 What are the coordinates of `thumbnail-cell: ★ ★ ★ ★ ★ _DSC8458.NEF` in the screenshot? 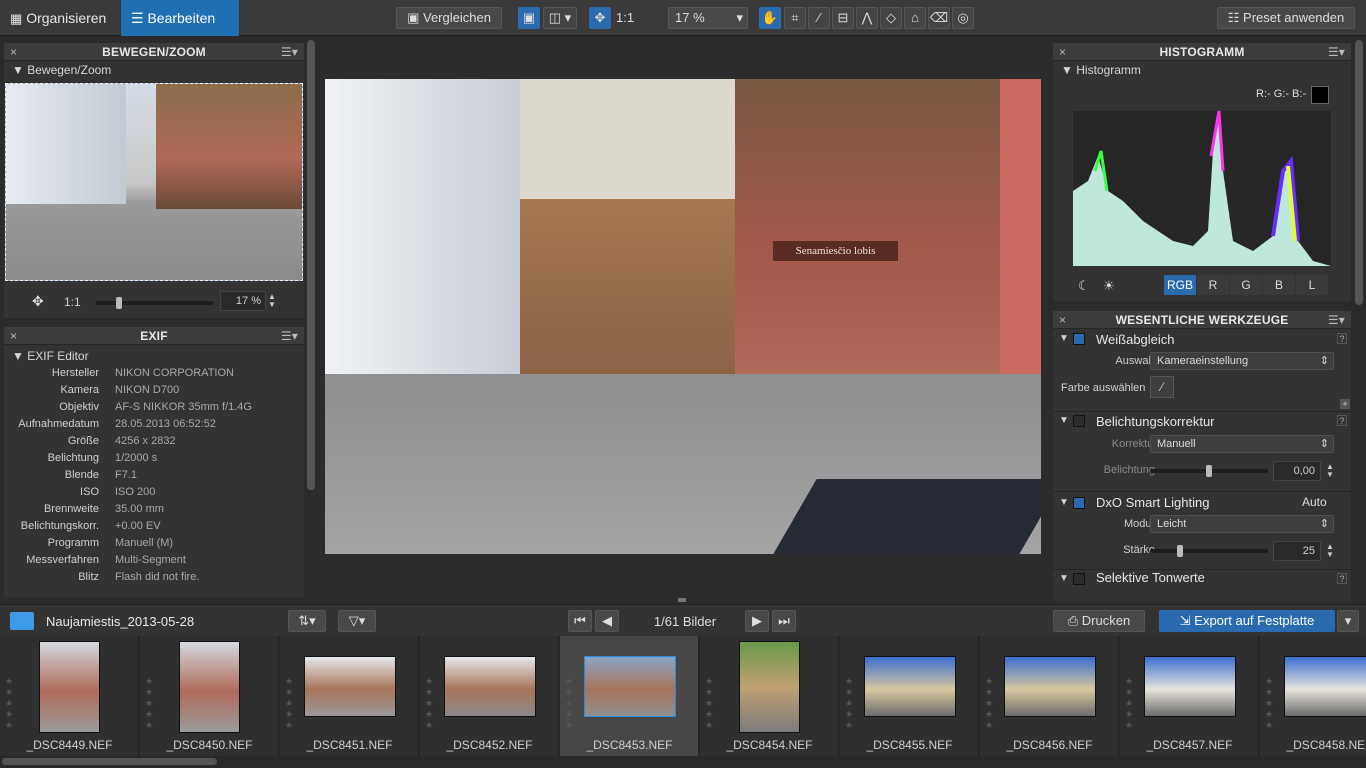 It's located at (1313, 696).